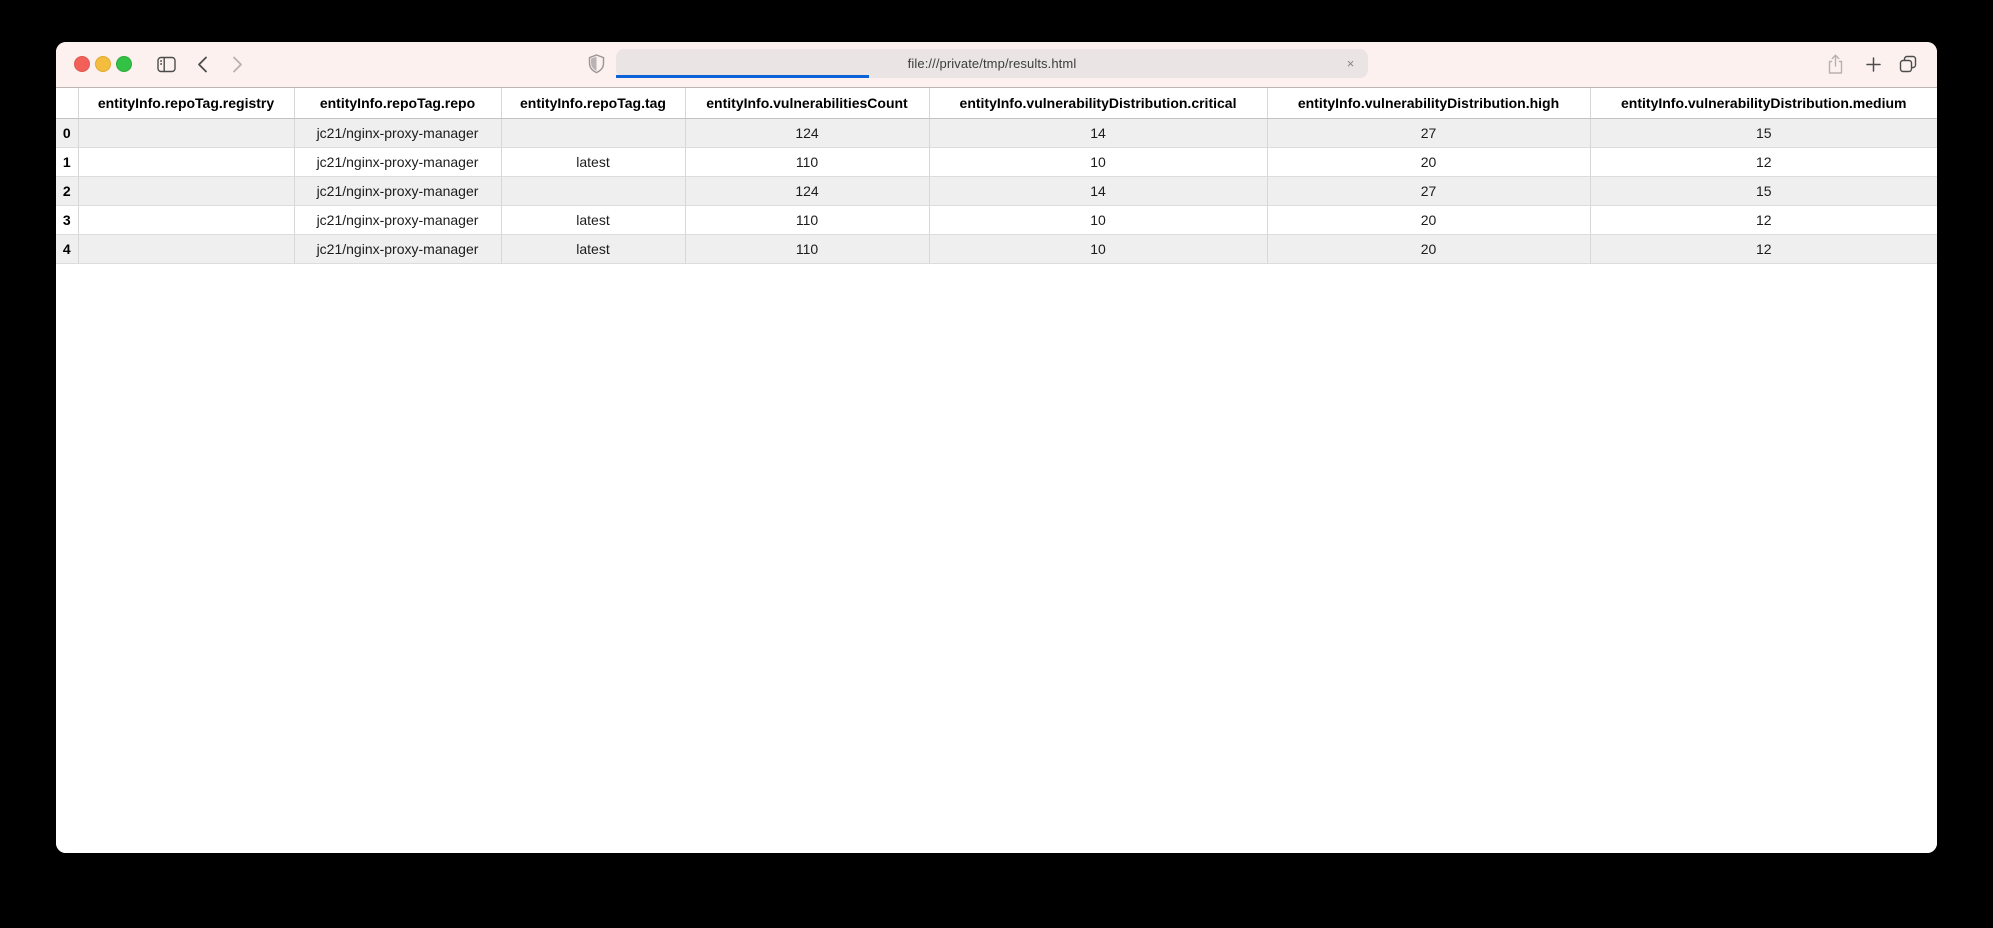 Image resolution: width=1993 pixels, height=928 pixels. I want to click on url-text: file:///private/tmp/results.html, so click(992, 63).